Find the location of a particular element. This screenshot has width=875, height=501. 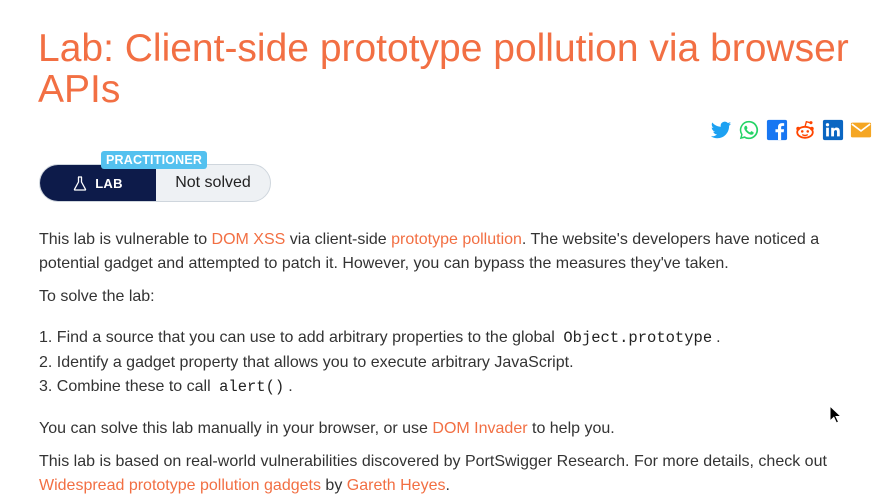

email-icon is located at coordinates (861, 130).